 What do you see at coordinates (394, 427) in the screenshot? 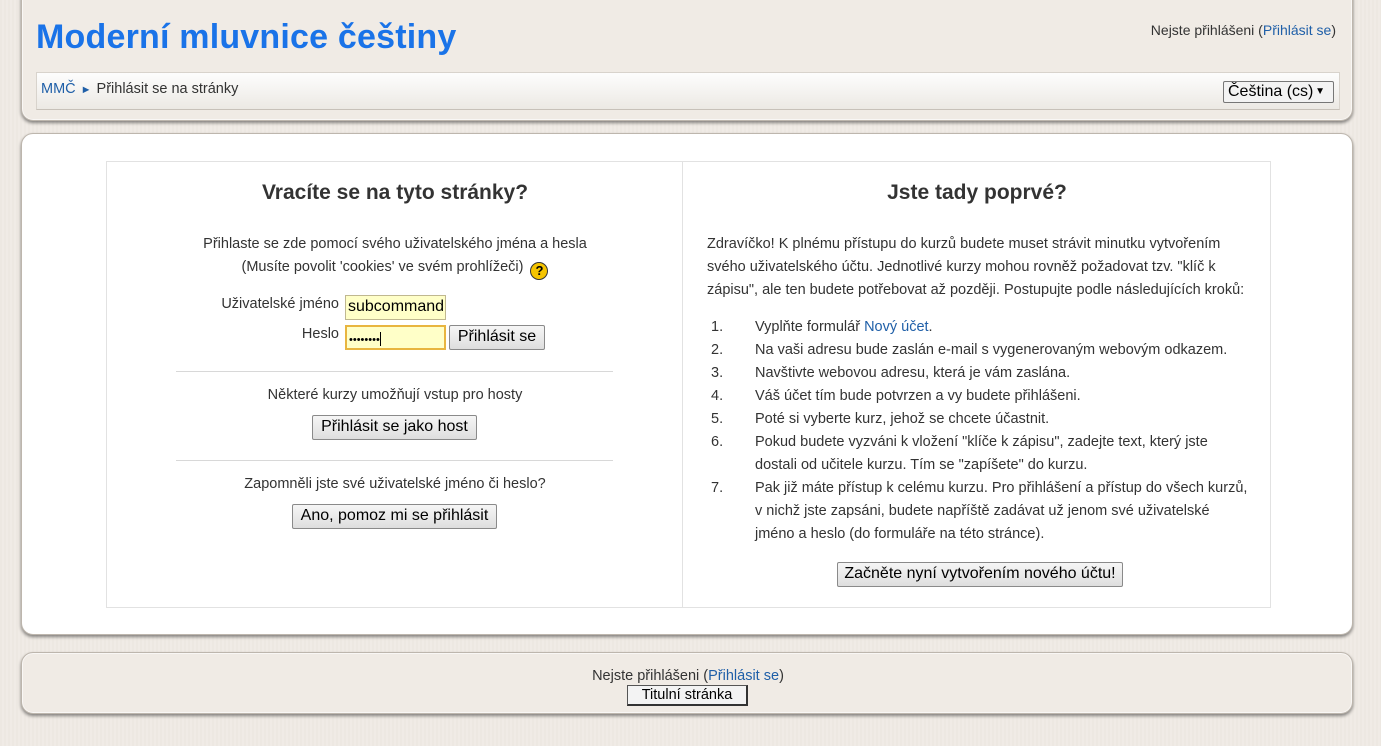
I see `guest-login-button: Přihlásit se jako host` at bounding box center [394, 427].